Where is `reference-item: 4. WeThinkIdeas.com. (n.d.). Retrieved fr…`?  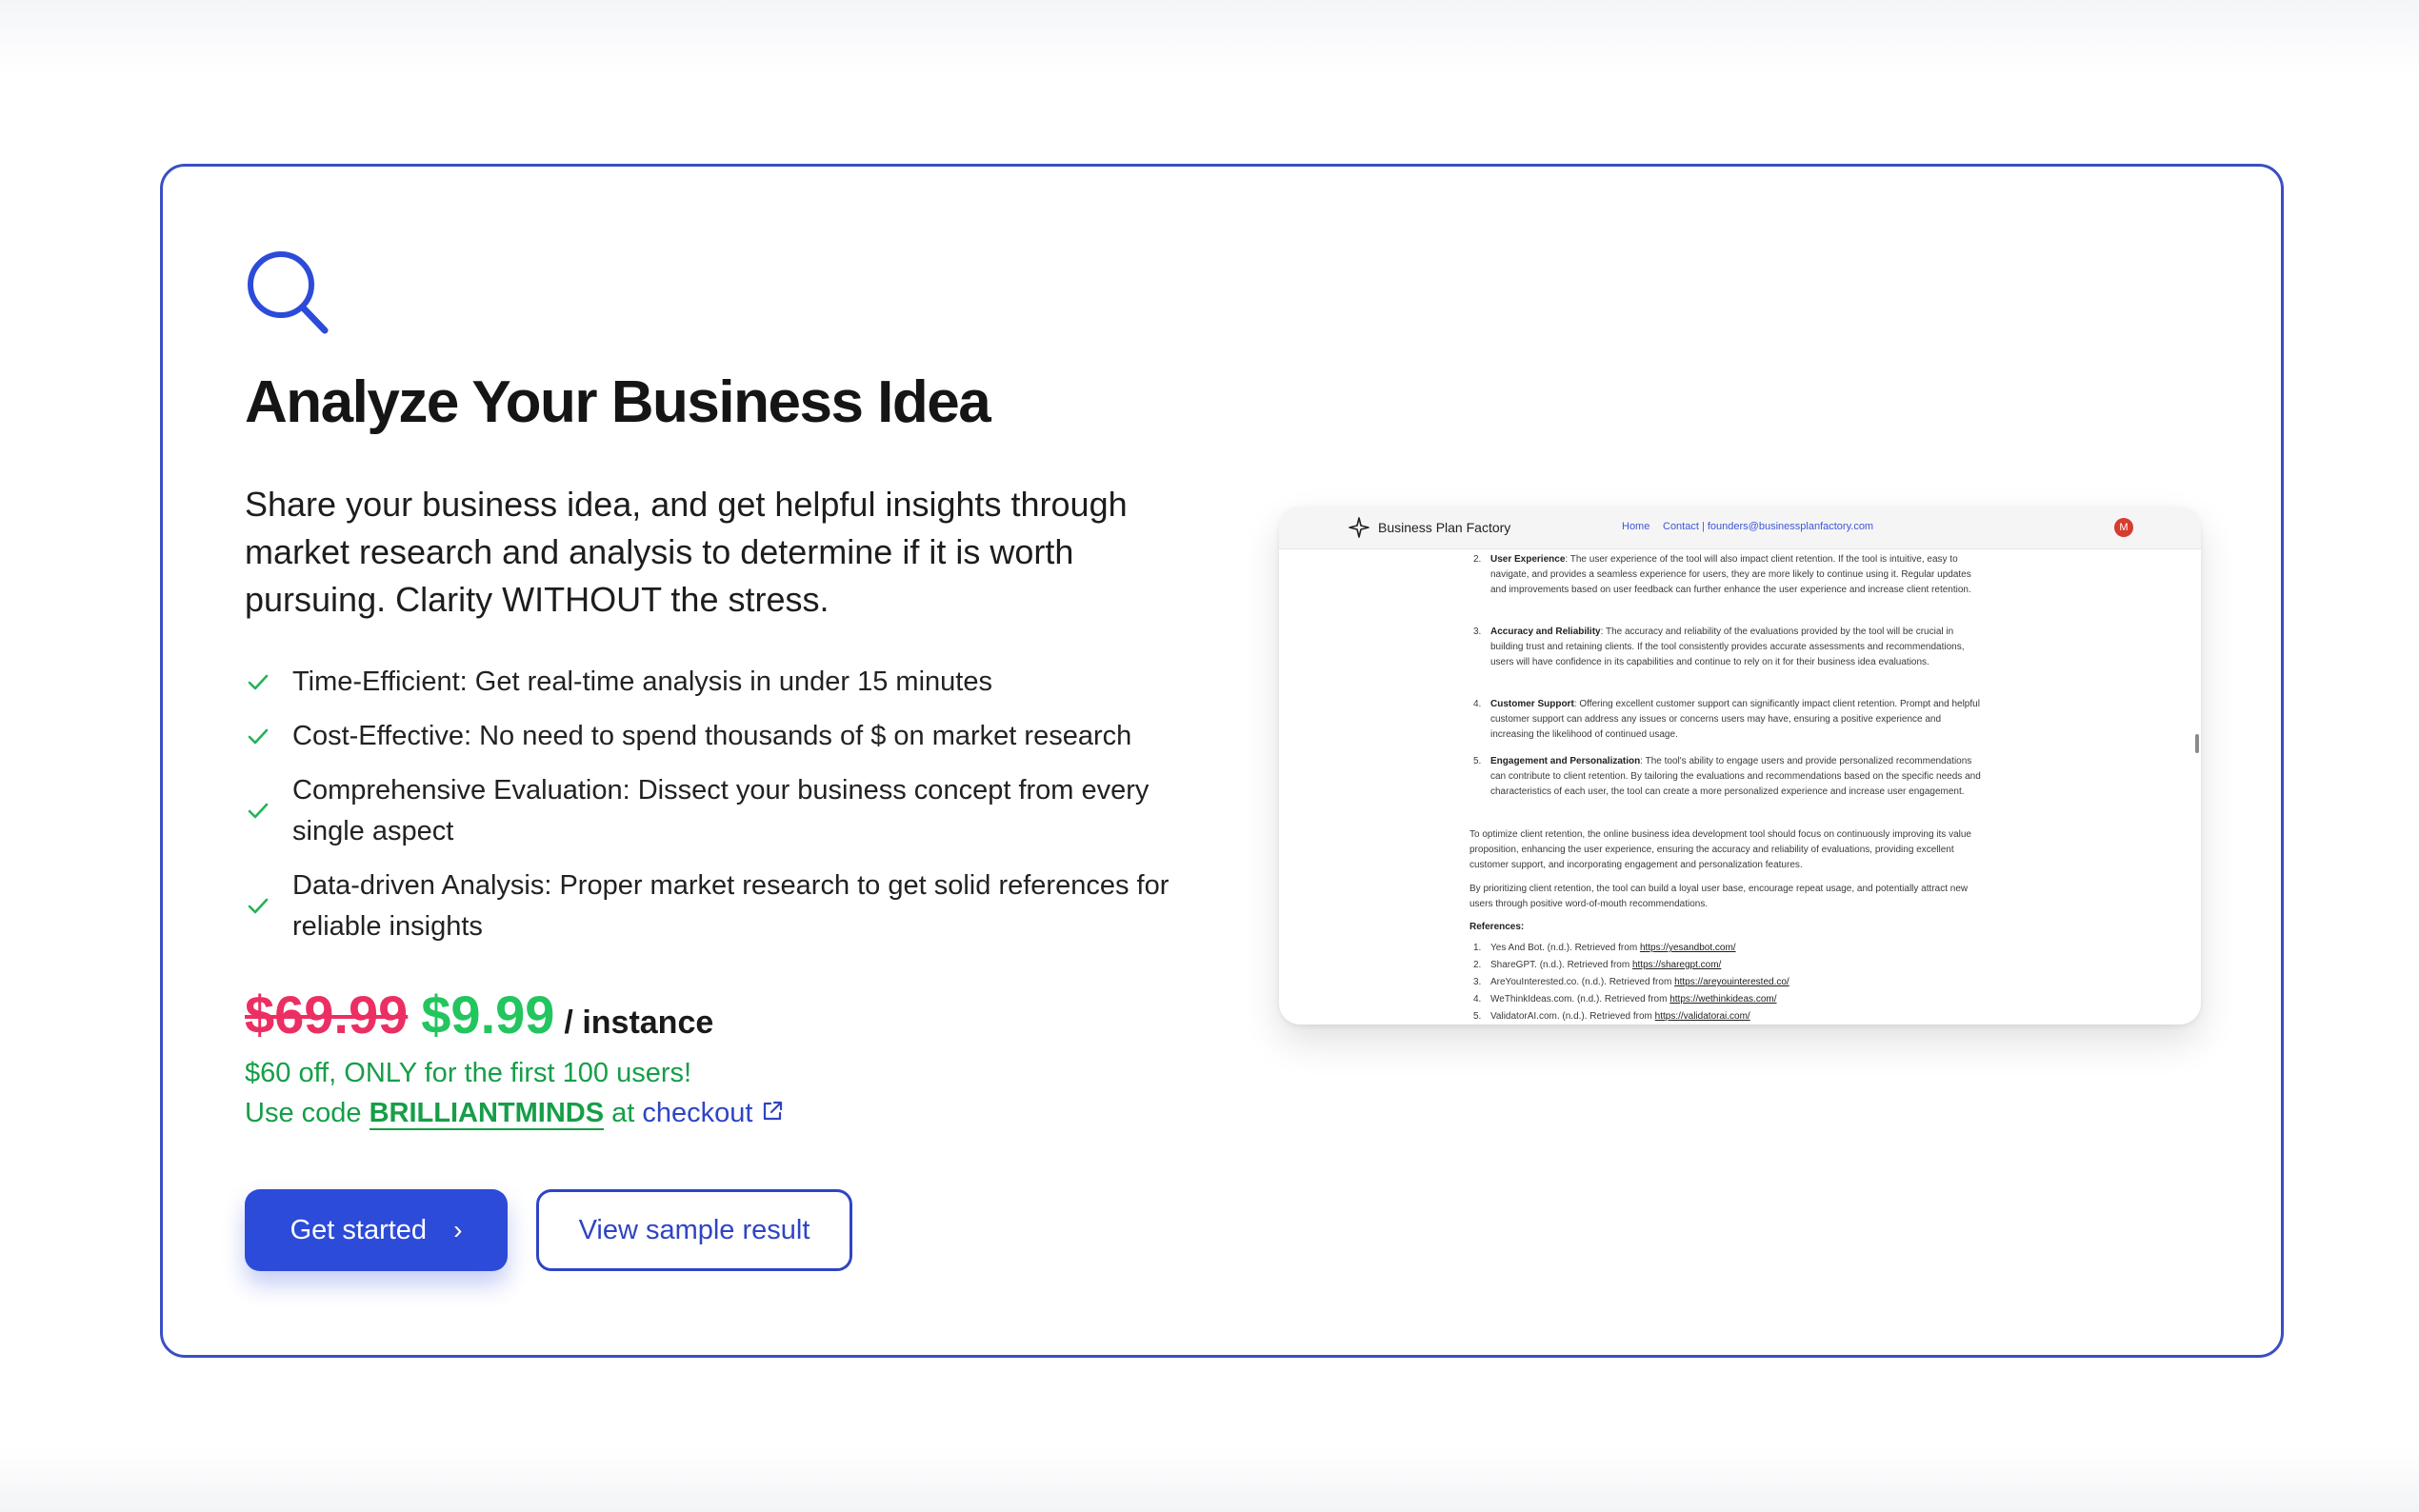
reference-item: 4. WeThinkIdeas.com. (n.d.). Retrieved fr… is located at coordinates (1625, 999).